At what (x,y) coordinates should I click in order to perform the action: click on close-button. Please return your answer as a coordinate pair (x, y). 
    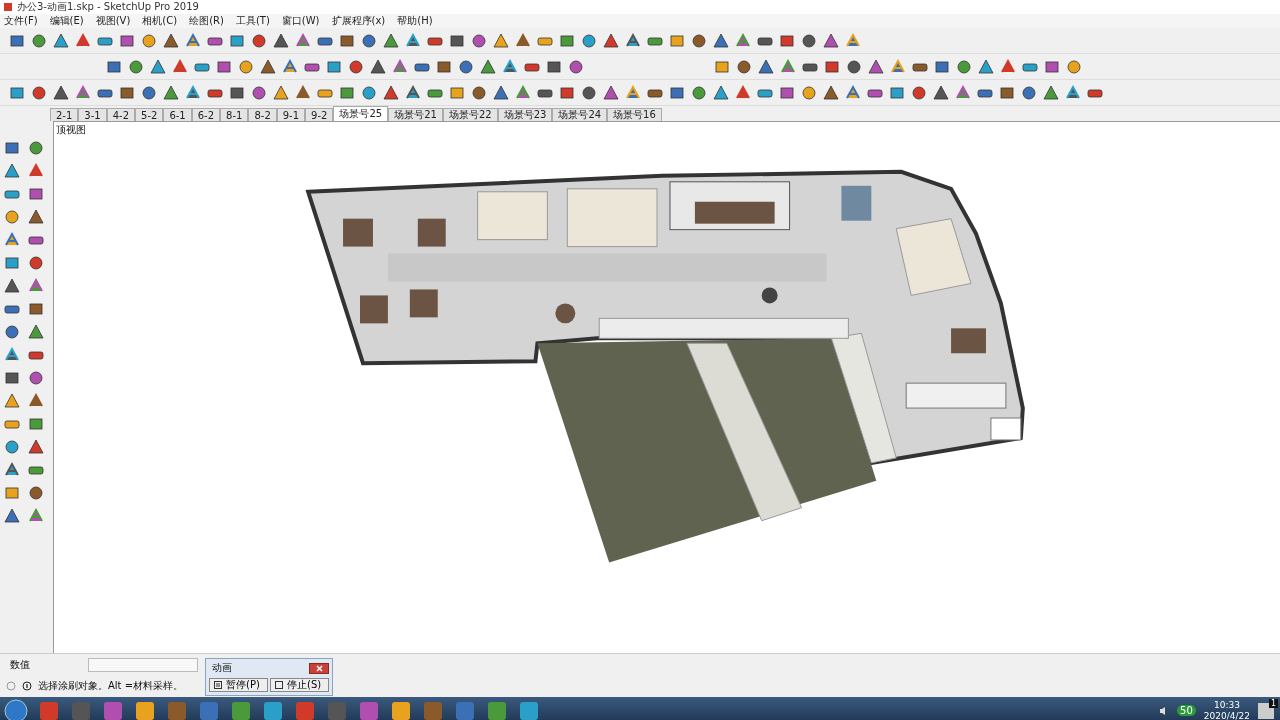
    Looking at the image, I should click on (319, 668).